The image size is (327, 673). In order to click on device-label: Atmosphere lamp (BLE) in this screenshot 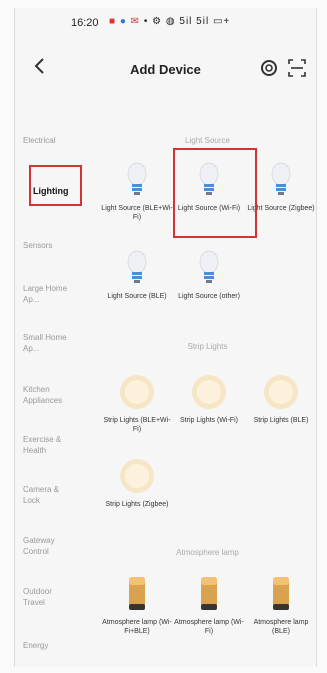, I will do `click(281, 627)`.